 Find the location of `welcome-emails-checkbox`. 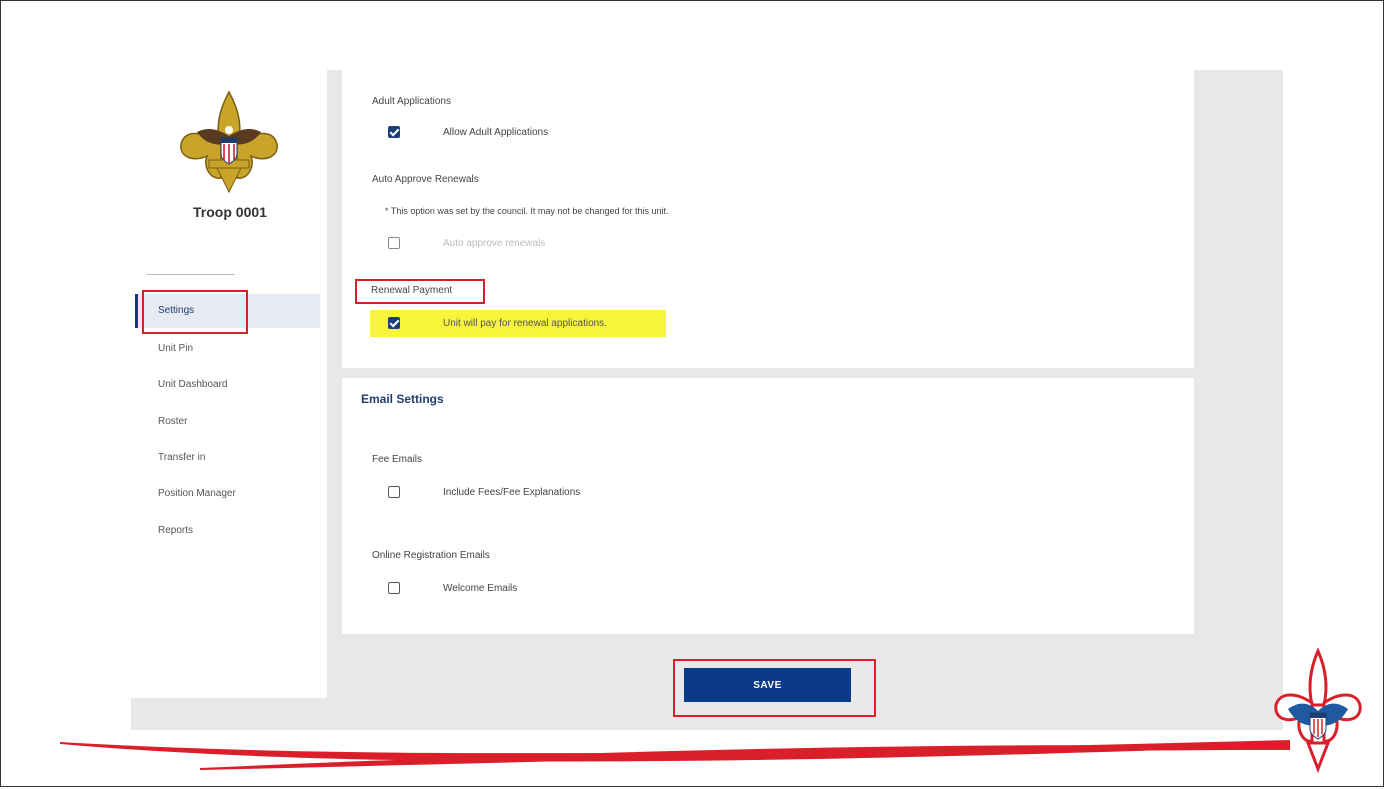

welcome-emails-checkbox is located at coordinates (394, 588).